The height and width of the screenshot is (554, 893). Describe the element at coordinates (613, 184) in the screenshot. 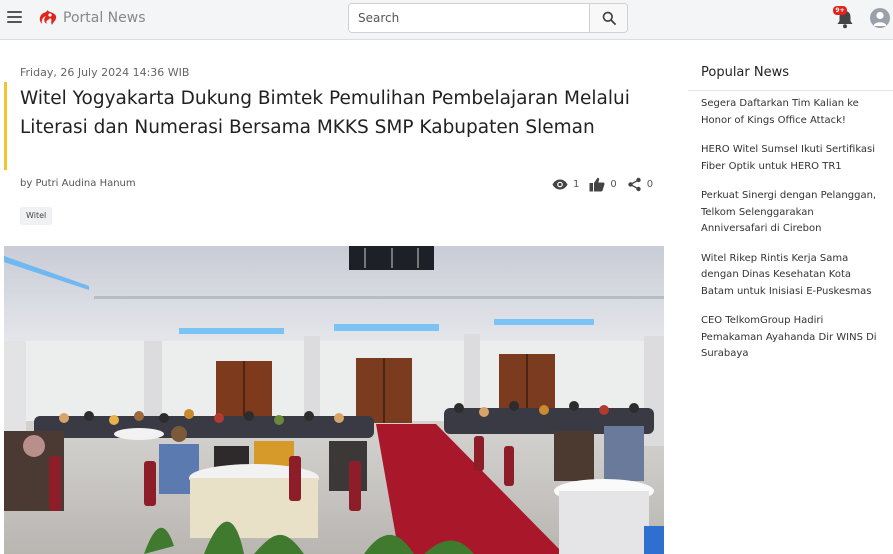

I see `likes-count: 0` at that location.